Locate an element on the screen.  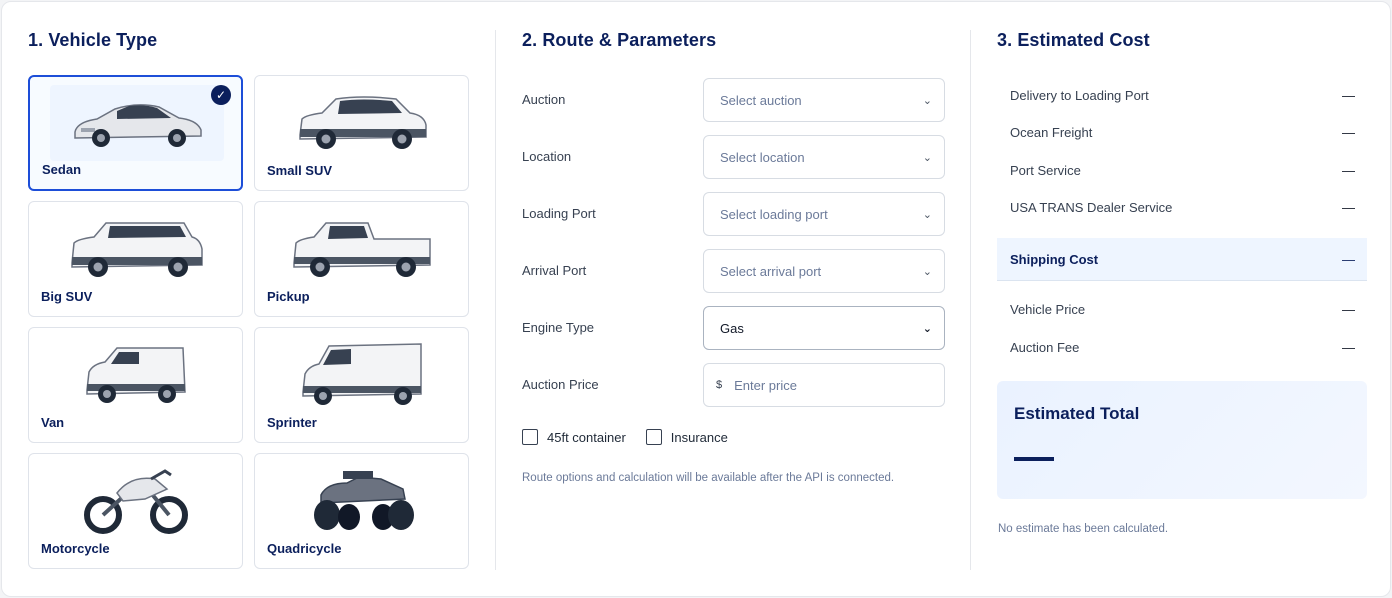
dollar-prefix: $ is located at coordinates (719, 385).